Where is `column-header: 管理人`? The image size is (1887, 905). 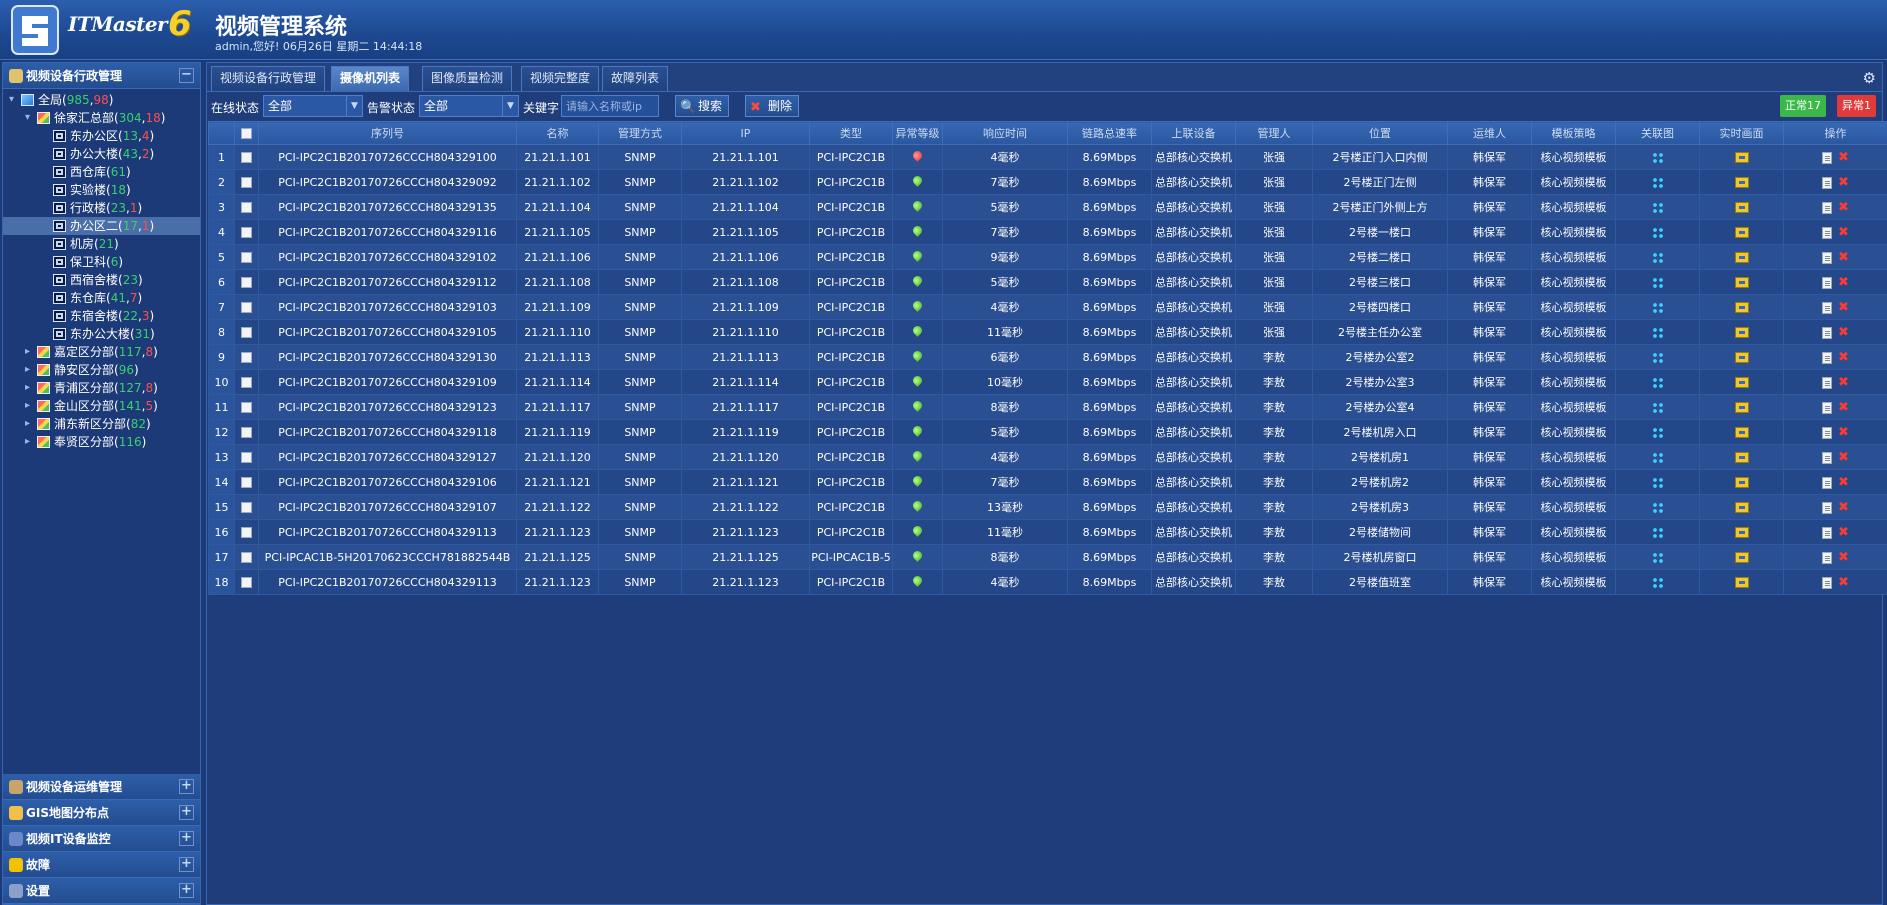
column-header: 管理人 is located at coordinates (1274, 133).